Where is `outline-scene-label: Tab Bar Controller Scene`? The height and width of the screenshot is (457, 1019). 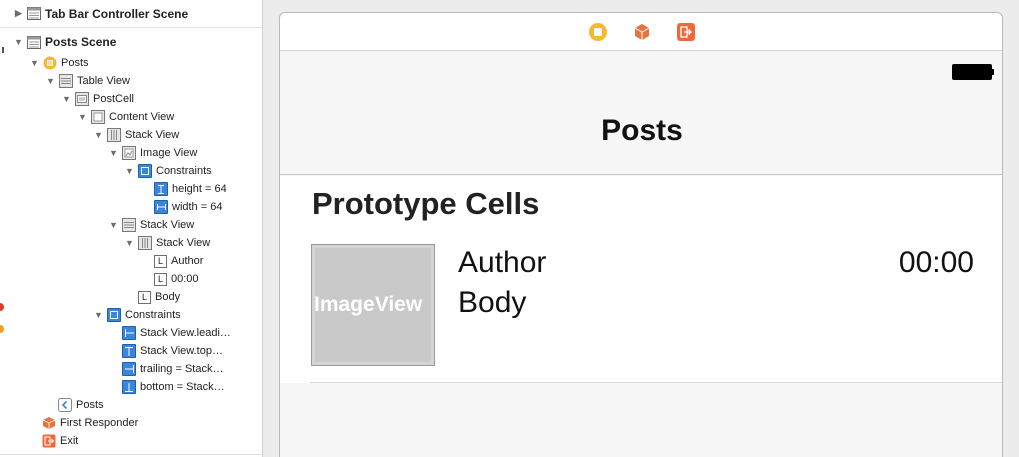 outline-scene-label: Tab Bar Controller Scene is located at coordinates (117, 13).